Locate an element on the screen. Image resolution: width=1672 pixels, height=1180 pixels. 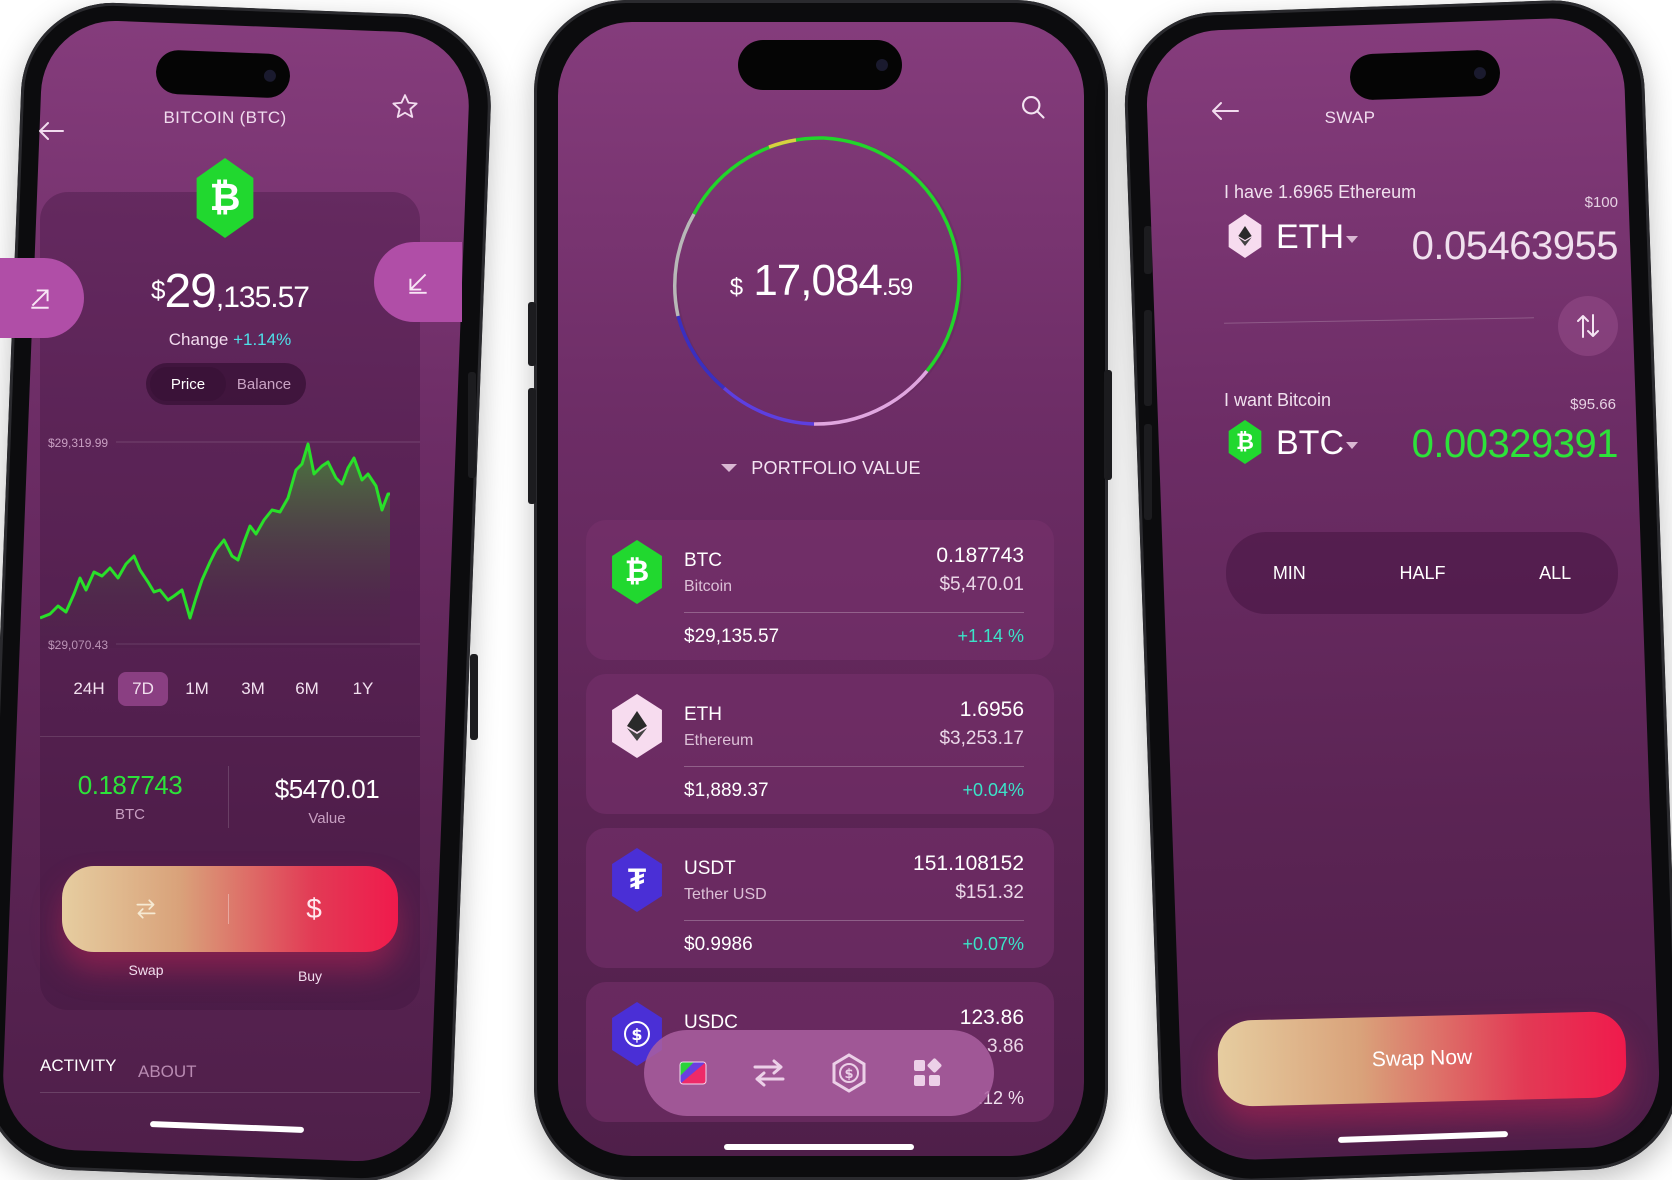
asset-value: $3,253.17 is located at coordinates (981, 738).